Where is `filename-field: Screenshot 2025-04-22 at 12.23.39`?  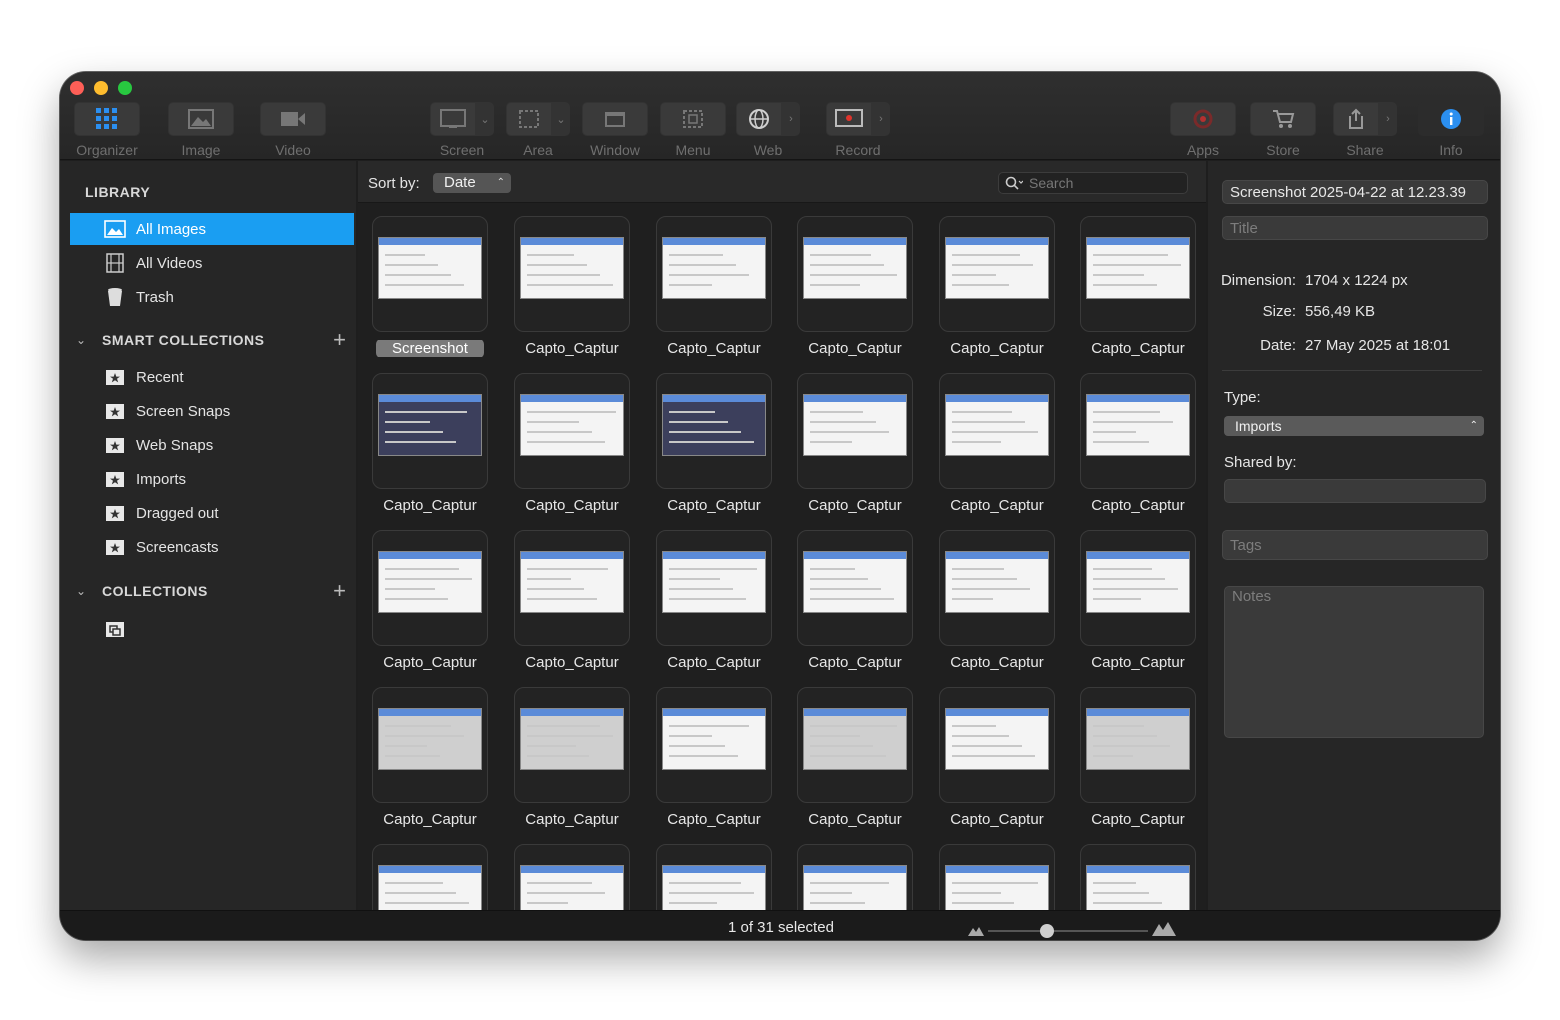
filename-field: Screenshot 2025-04-22 at 12.23.39 is located at coordinates (1355, 192).